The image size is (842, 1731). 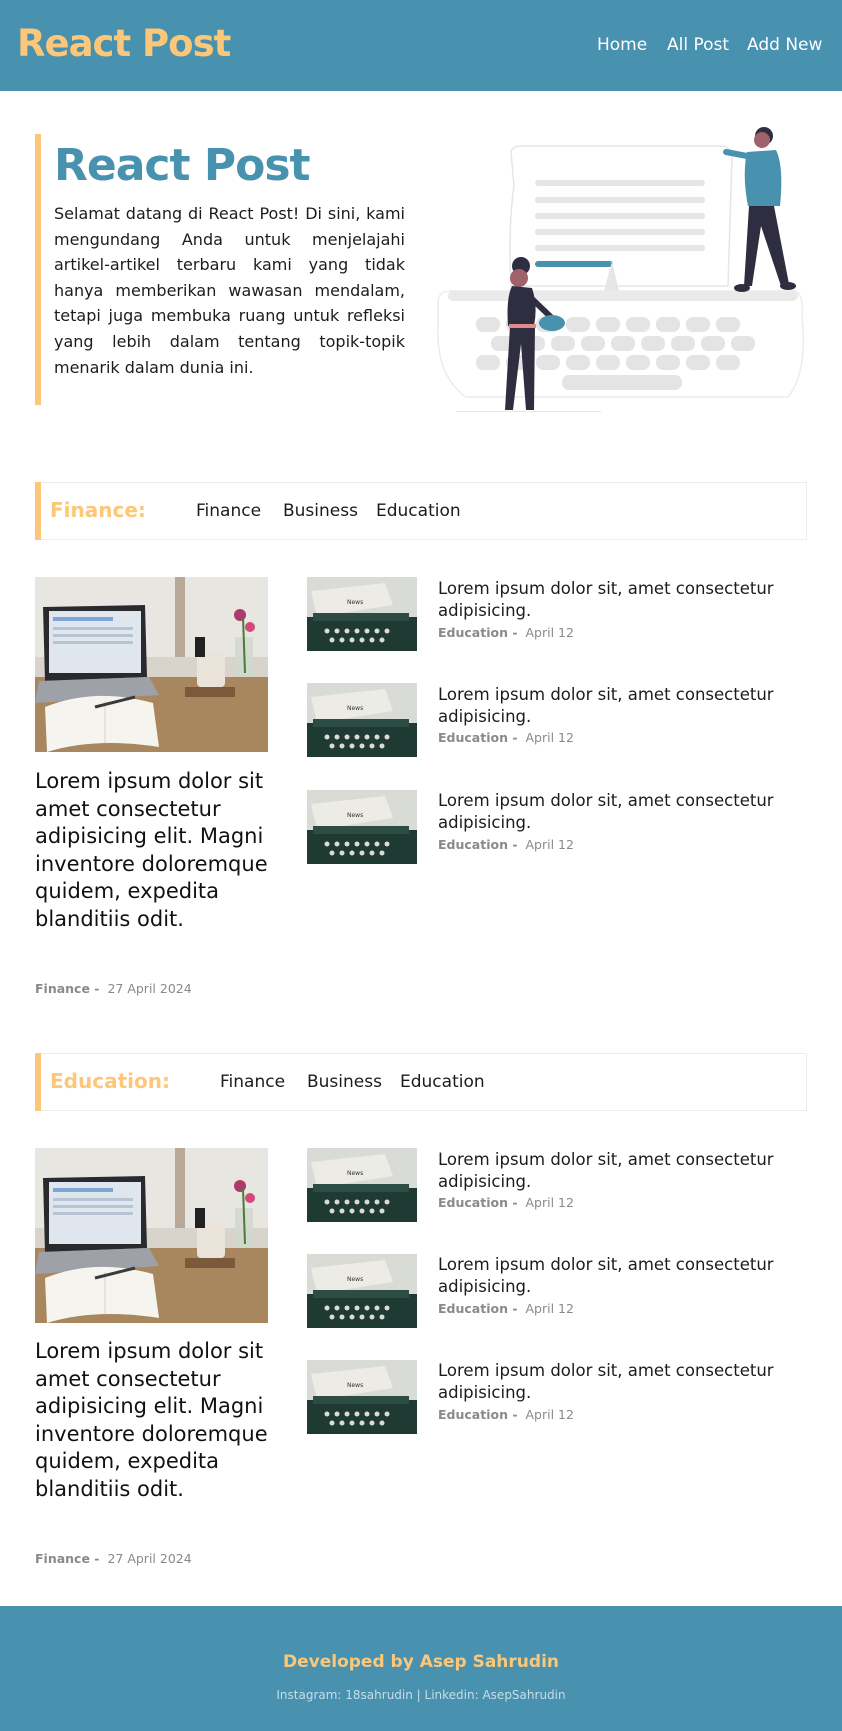 What do you see at coordinates (110, 1081) in the screenshot?
I see `section-label: Education:` at bounding box center [110, 1081].